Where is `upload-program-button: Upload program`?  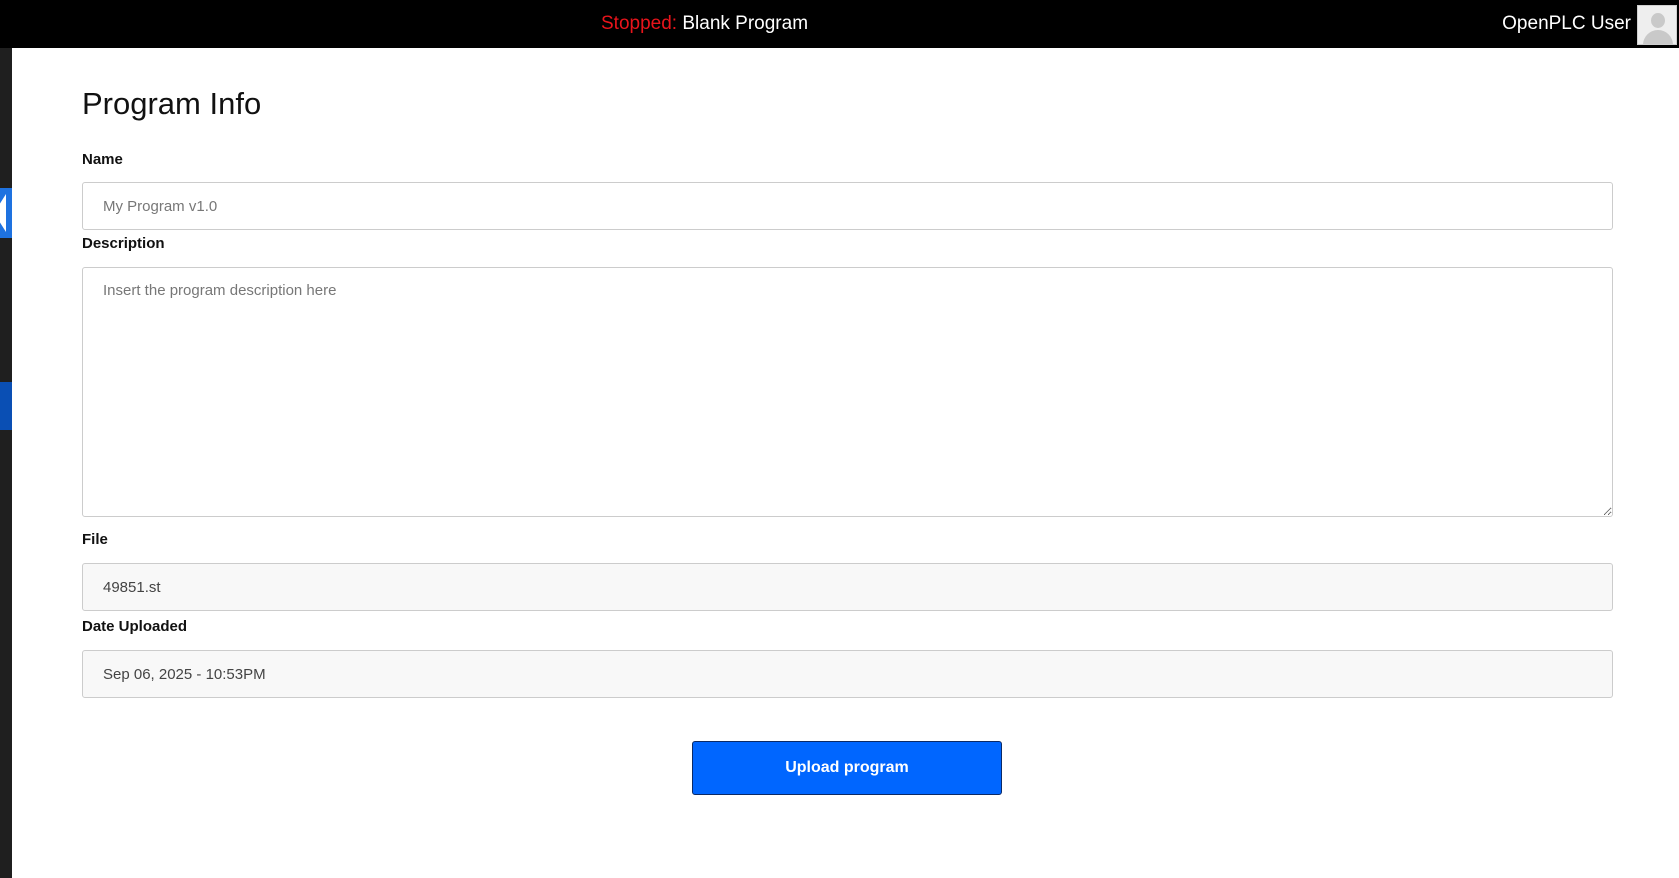 upload-program-button: Upload program is located at coordinates (847, 768).